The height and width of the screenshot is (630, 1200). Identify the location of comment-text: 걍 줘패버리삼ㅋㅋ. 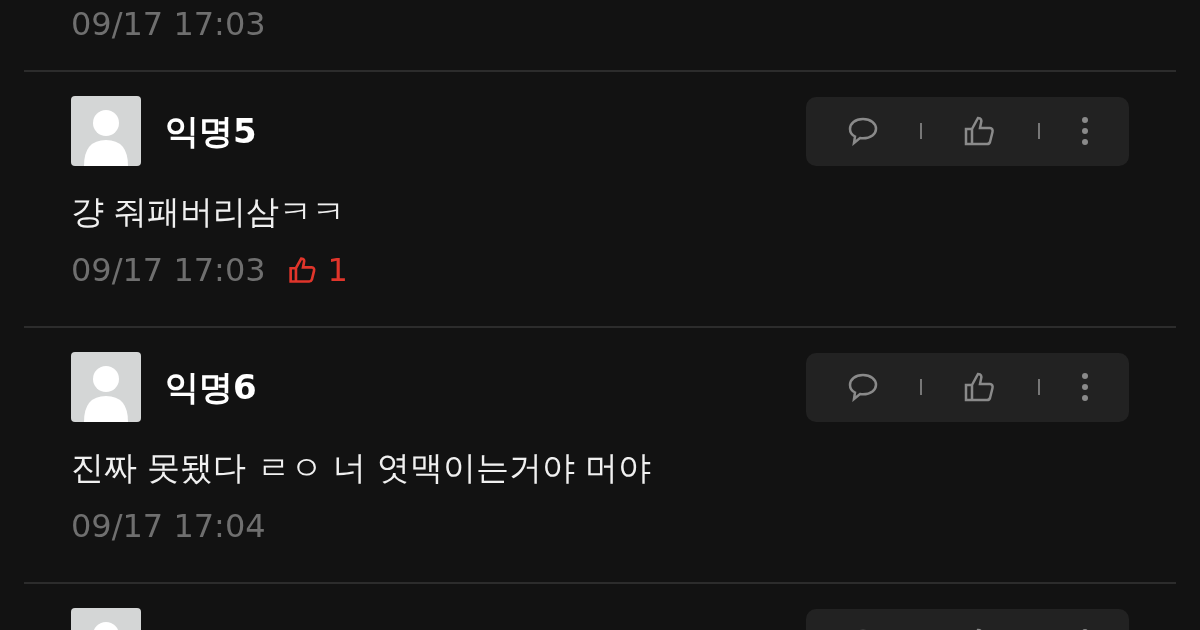
(209, 212).